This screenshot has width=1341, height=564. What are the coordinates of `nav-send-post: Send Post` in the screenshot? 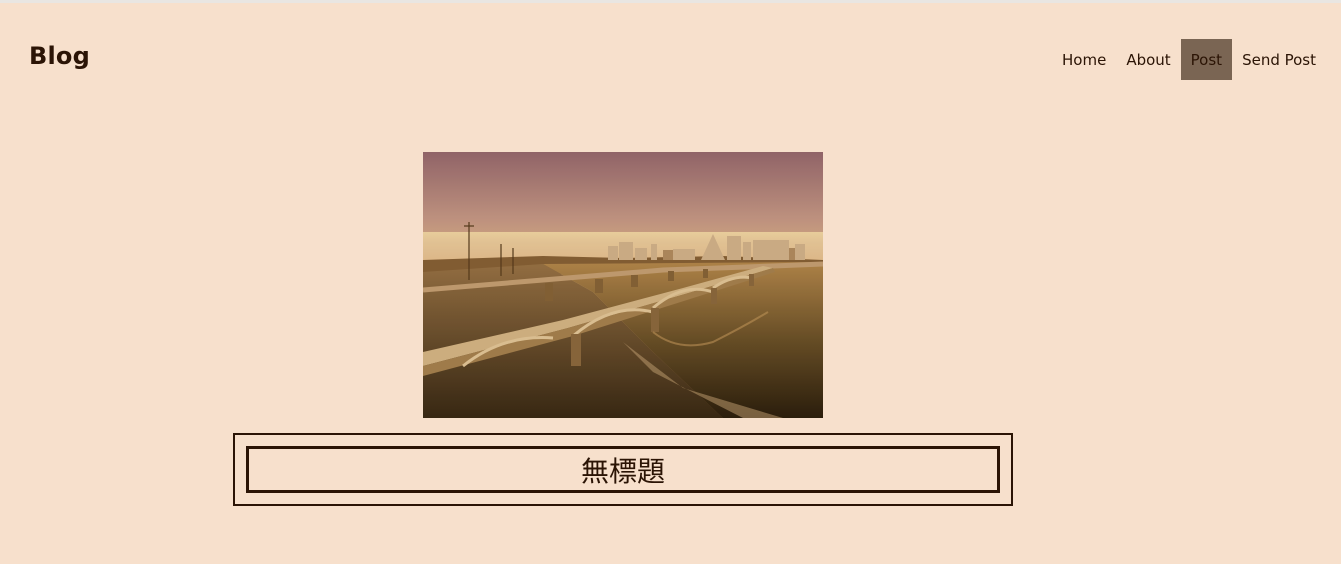 It's located at (1279, 59).